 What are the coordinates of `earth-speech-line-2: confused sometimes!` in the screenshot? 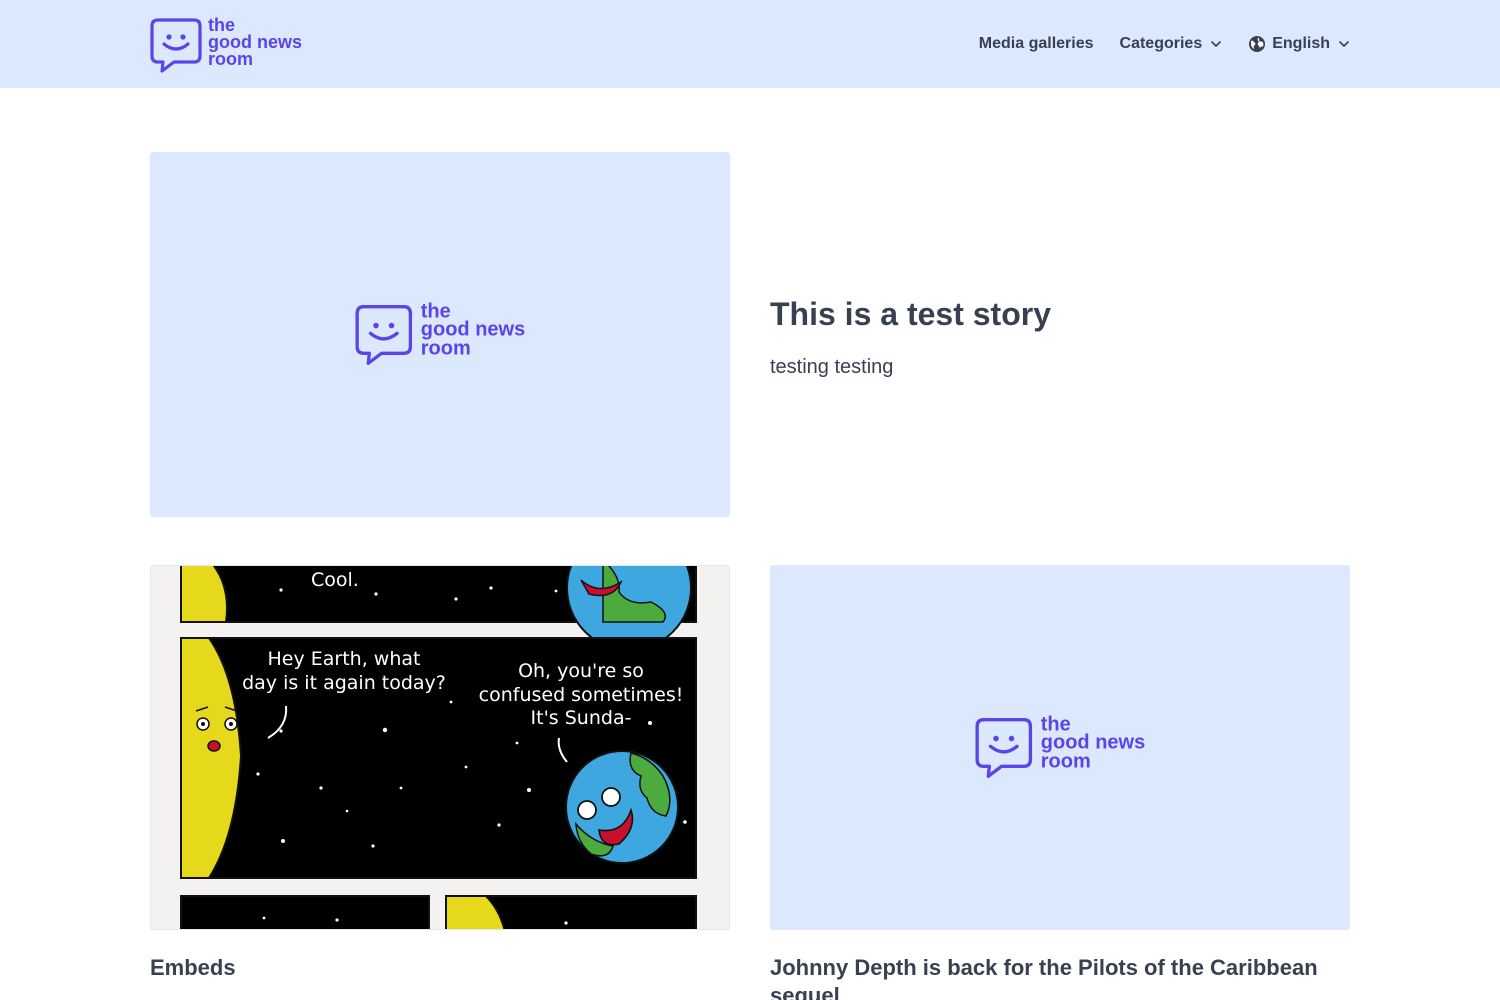 It's located at (581, 695).